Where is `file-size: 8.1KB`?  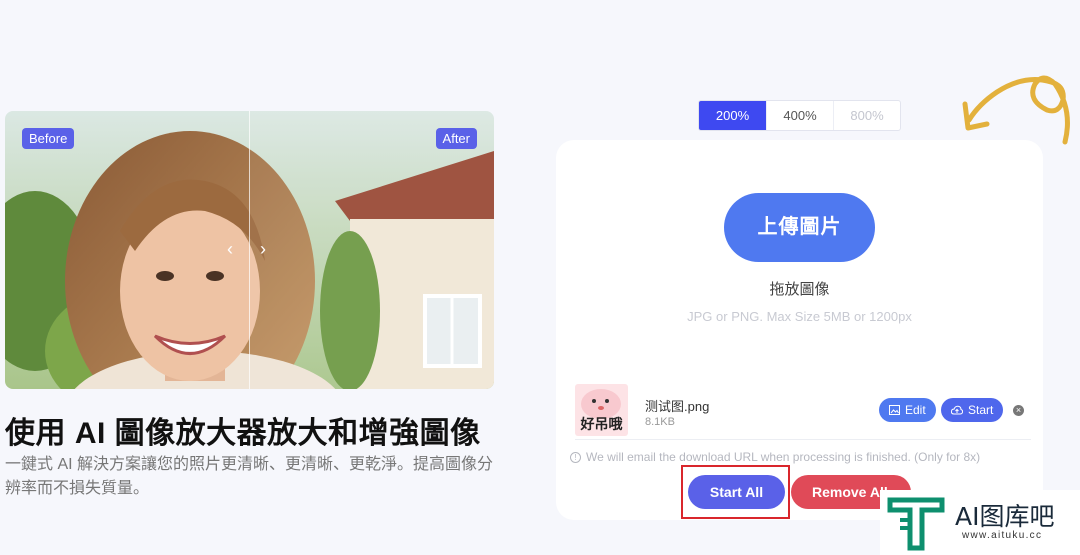 file-size: 8.1KB is located at coordinates (660, 422).